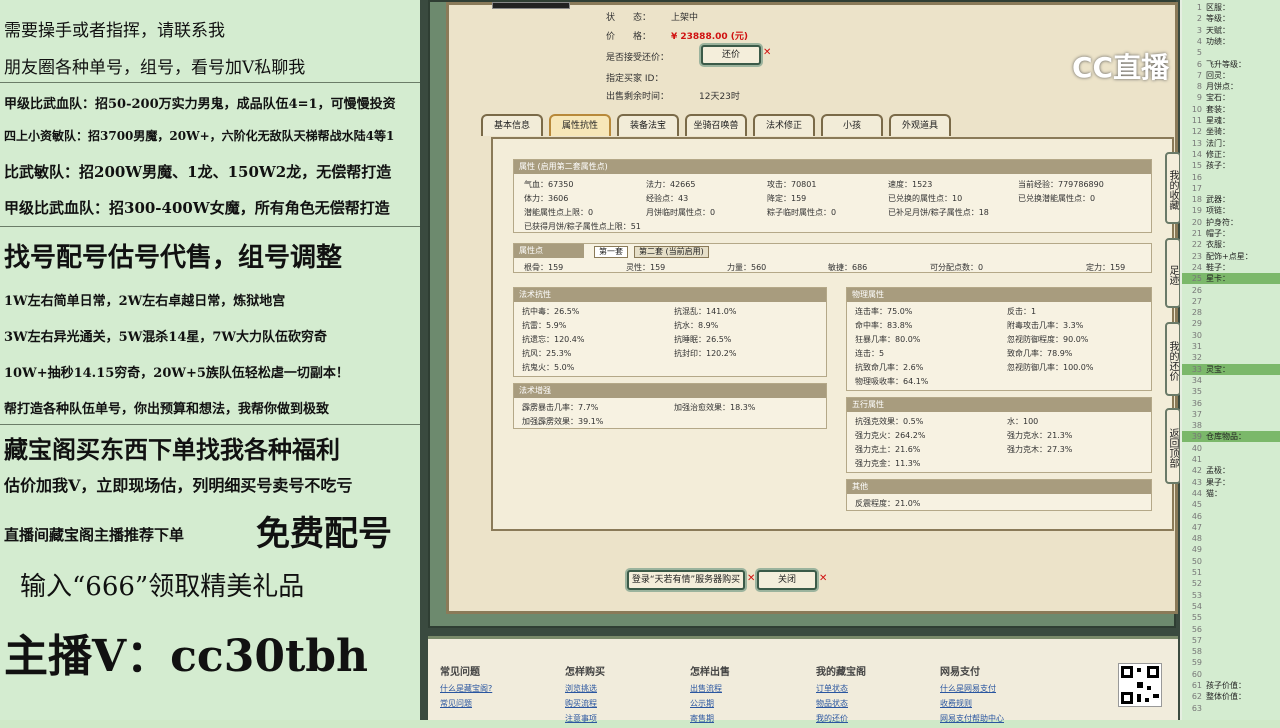 This screenshot has width=1280, height=728. What do you see at coordinates (1231, 391) in the screenshot?
I see `spreadsheet-row: 35` at bounding box center [1231, 391].